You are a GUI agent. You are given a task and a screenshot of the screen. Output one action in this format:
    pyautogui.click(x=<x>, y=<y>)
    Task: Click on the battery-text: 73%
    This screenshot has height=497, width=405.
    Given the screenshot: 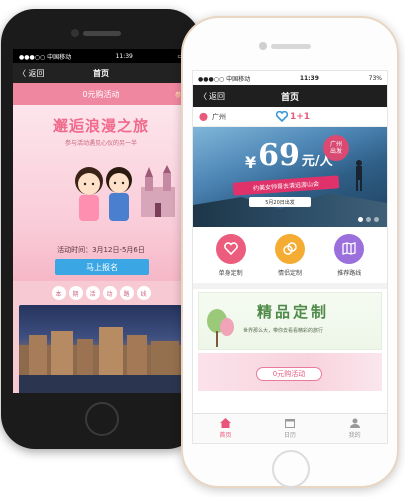 What is the action you would take?
    pyautogui.click(x=375, y=78)
    